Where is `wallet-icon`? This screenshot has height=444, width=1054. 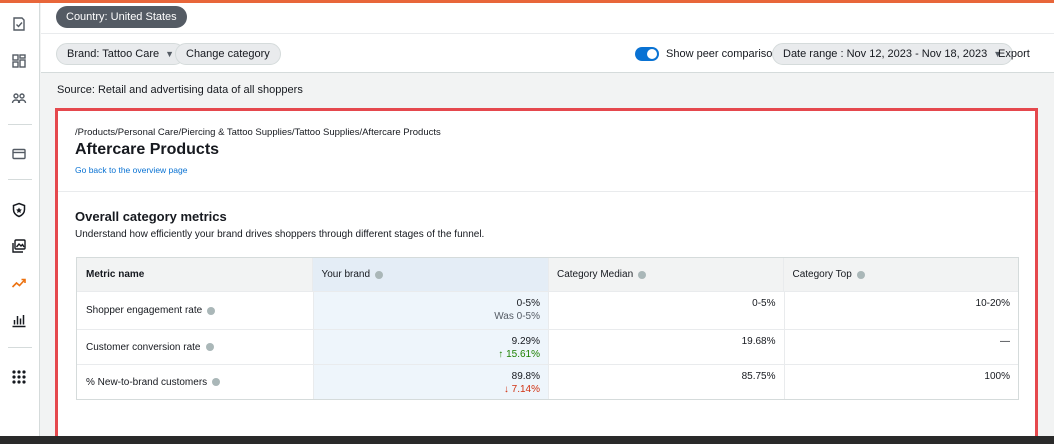
wallet-icon is located at coordinates (19, 154).